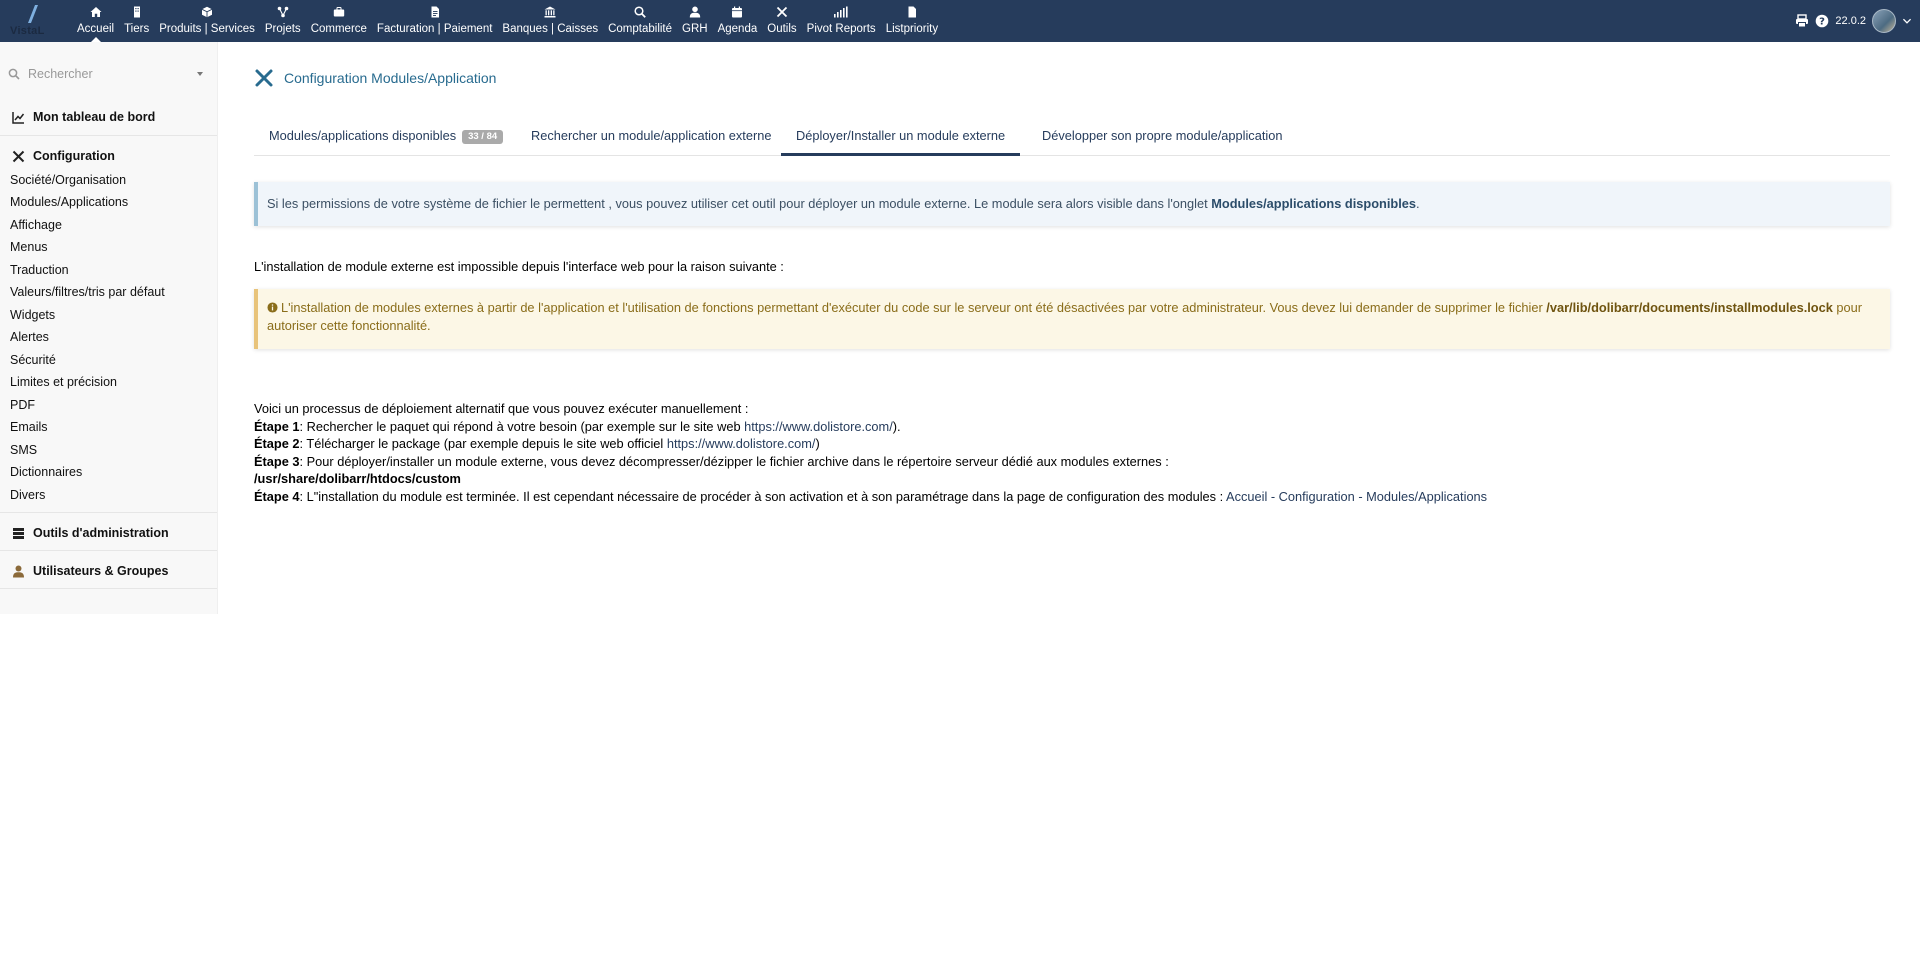 The height and width of the screenshot is (971, 1920). I want to click on sidebar-item-dictionnaires: Dictionnaires, so click(46, 472).